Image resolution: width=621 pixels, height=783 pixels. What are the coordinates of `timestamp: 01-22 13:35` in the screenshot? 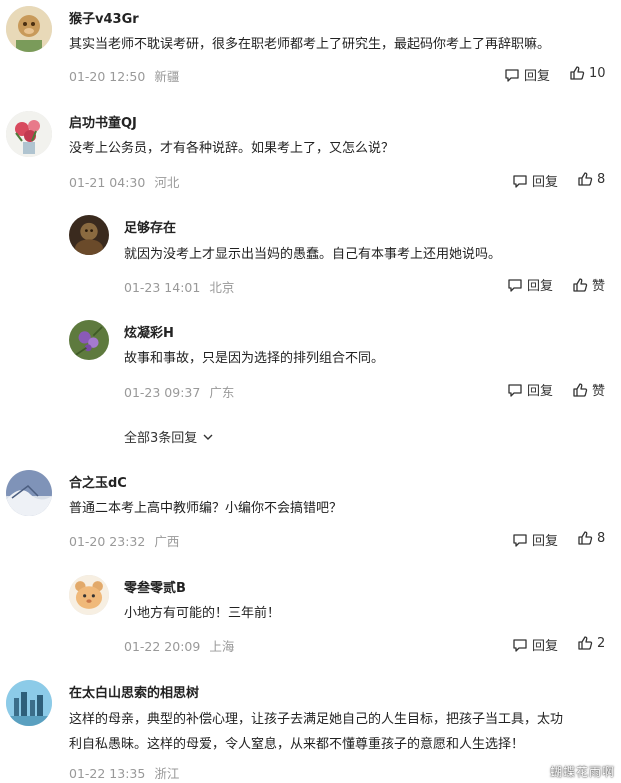 It's located at (107, 773).